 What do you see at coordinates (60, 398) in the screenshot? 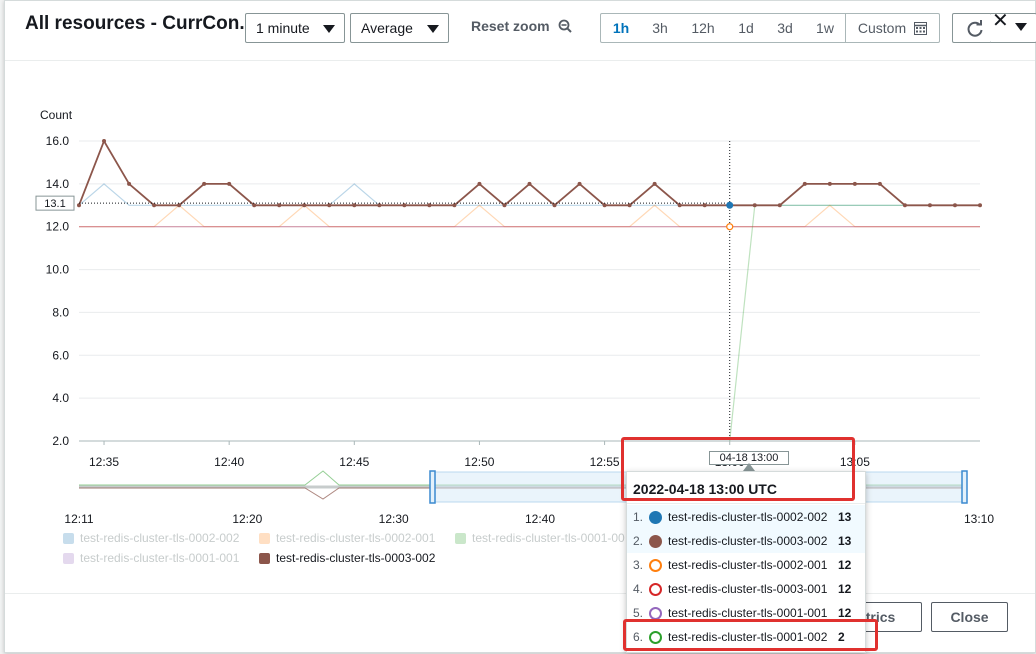
I see `y-tick-label: 4.0` at bounding box center [60, 398].